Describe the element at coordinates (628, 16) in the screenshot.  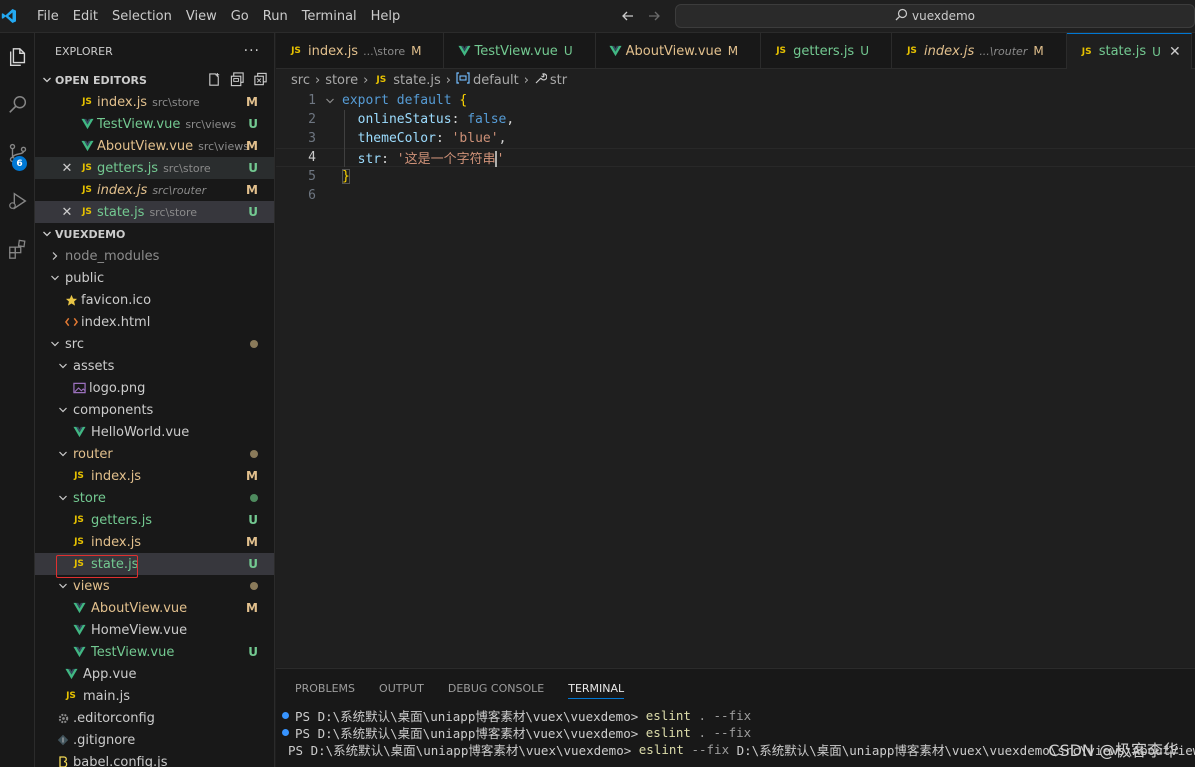
I see `back-arrow-icon` at that location.